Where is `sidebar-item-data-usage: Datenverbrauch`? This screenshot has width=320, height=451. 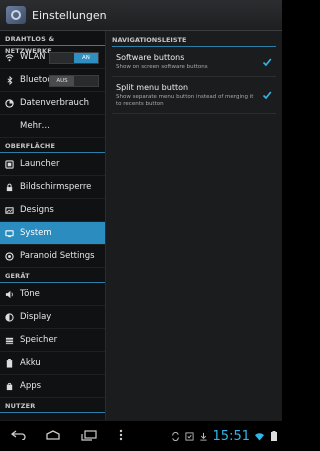
sidebar-item-data-usage: Datenverbrauch is located at coordinates (52, 103).